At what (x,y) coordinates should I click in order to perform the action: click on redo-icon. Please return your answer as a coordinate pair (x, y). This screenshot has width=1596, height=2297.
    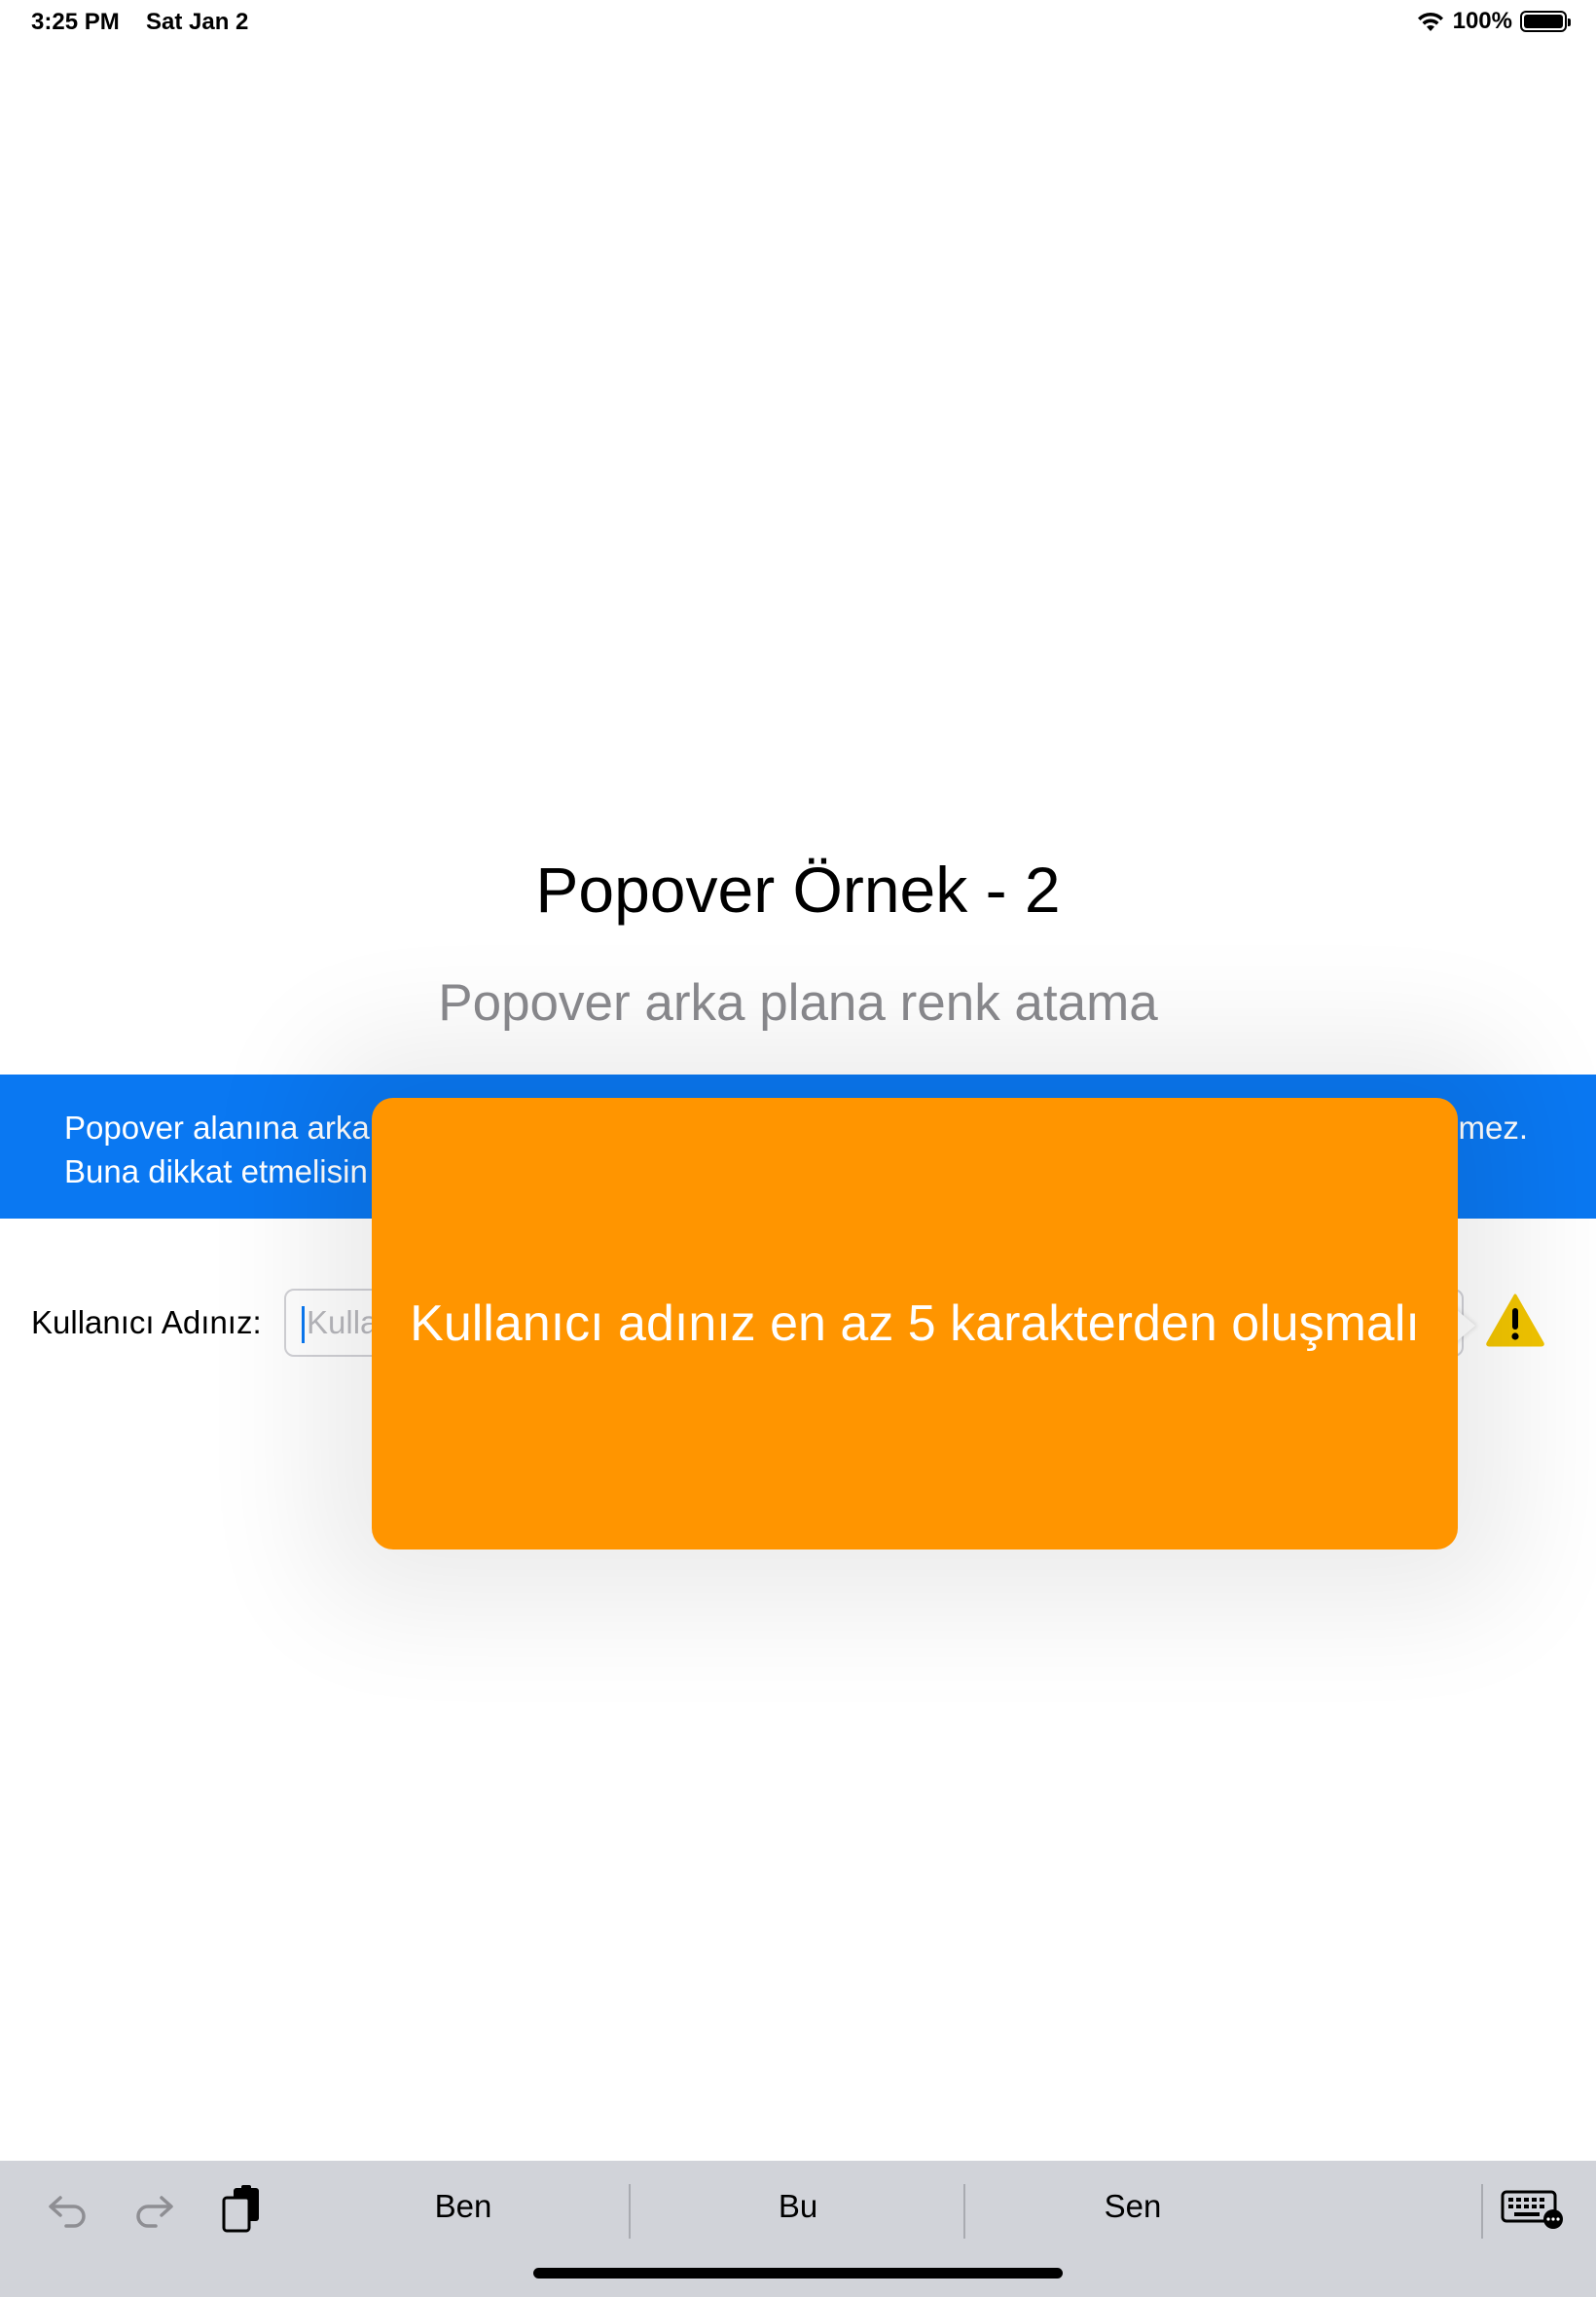
    Looking at the image, I should click on (154, 2209).